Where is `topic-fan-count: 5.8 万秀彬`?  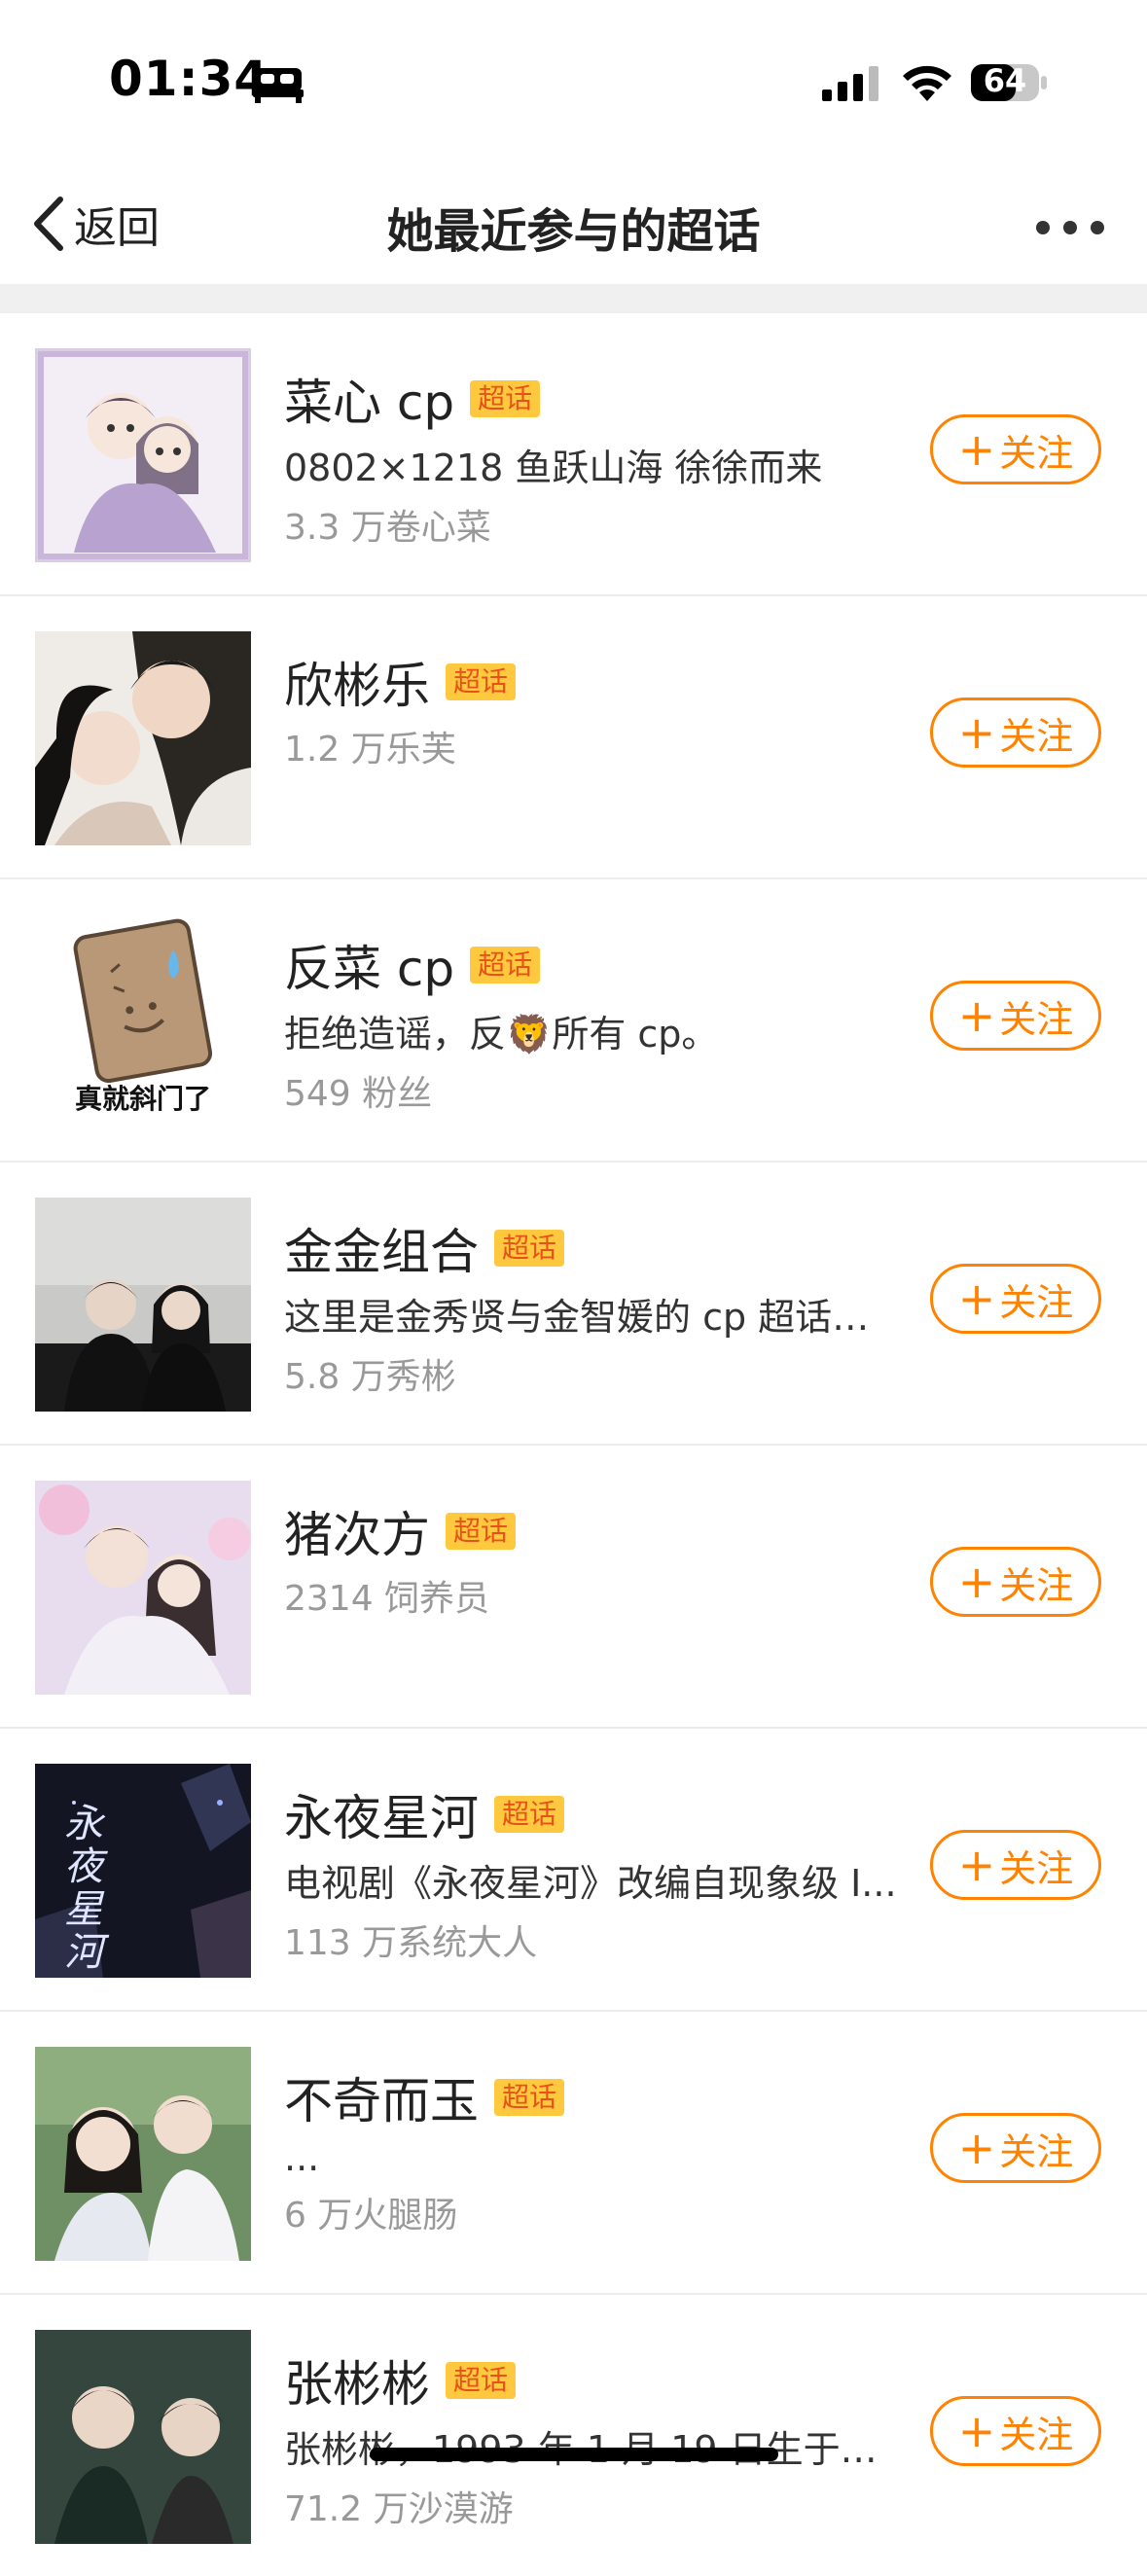 topic-fan-count: 5.8 万秀彬 is located at coordinates (370, 1377).